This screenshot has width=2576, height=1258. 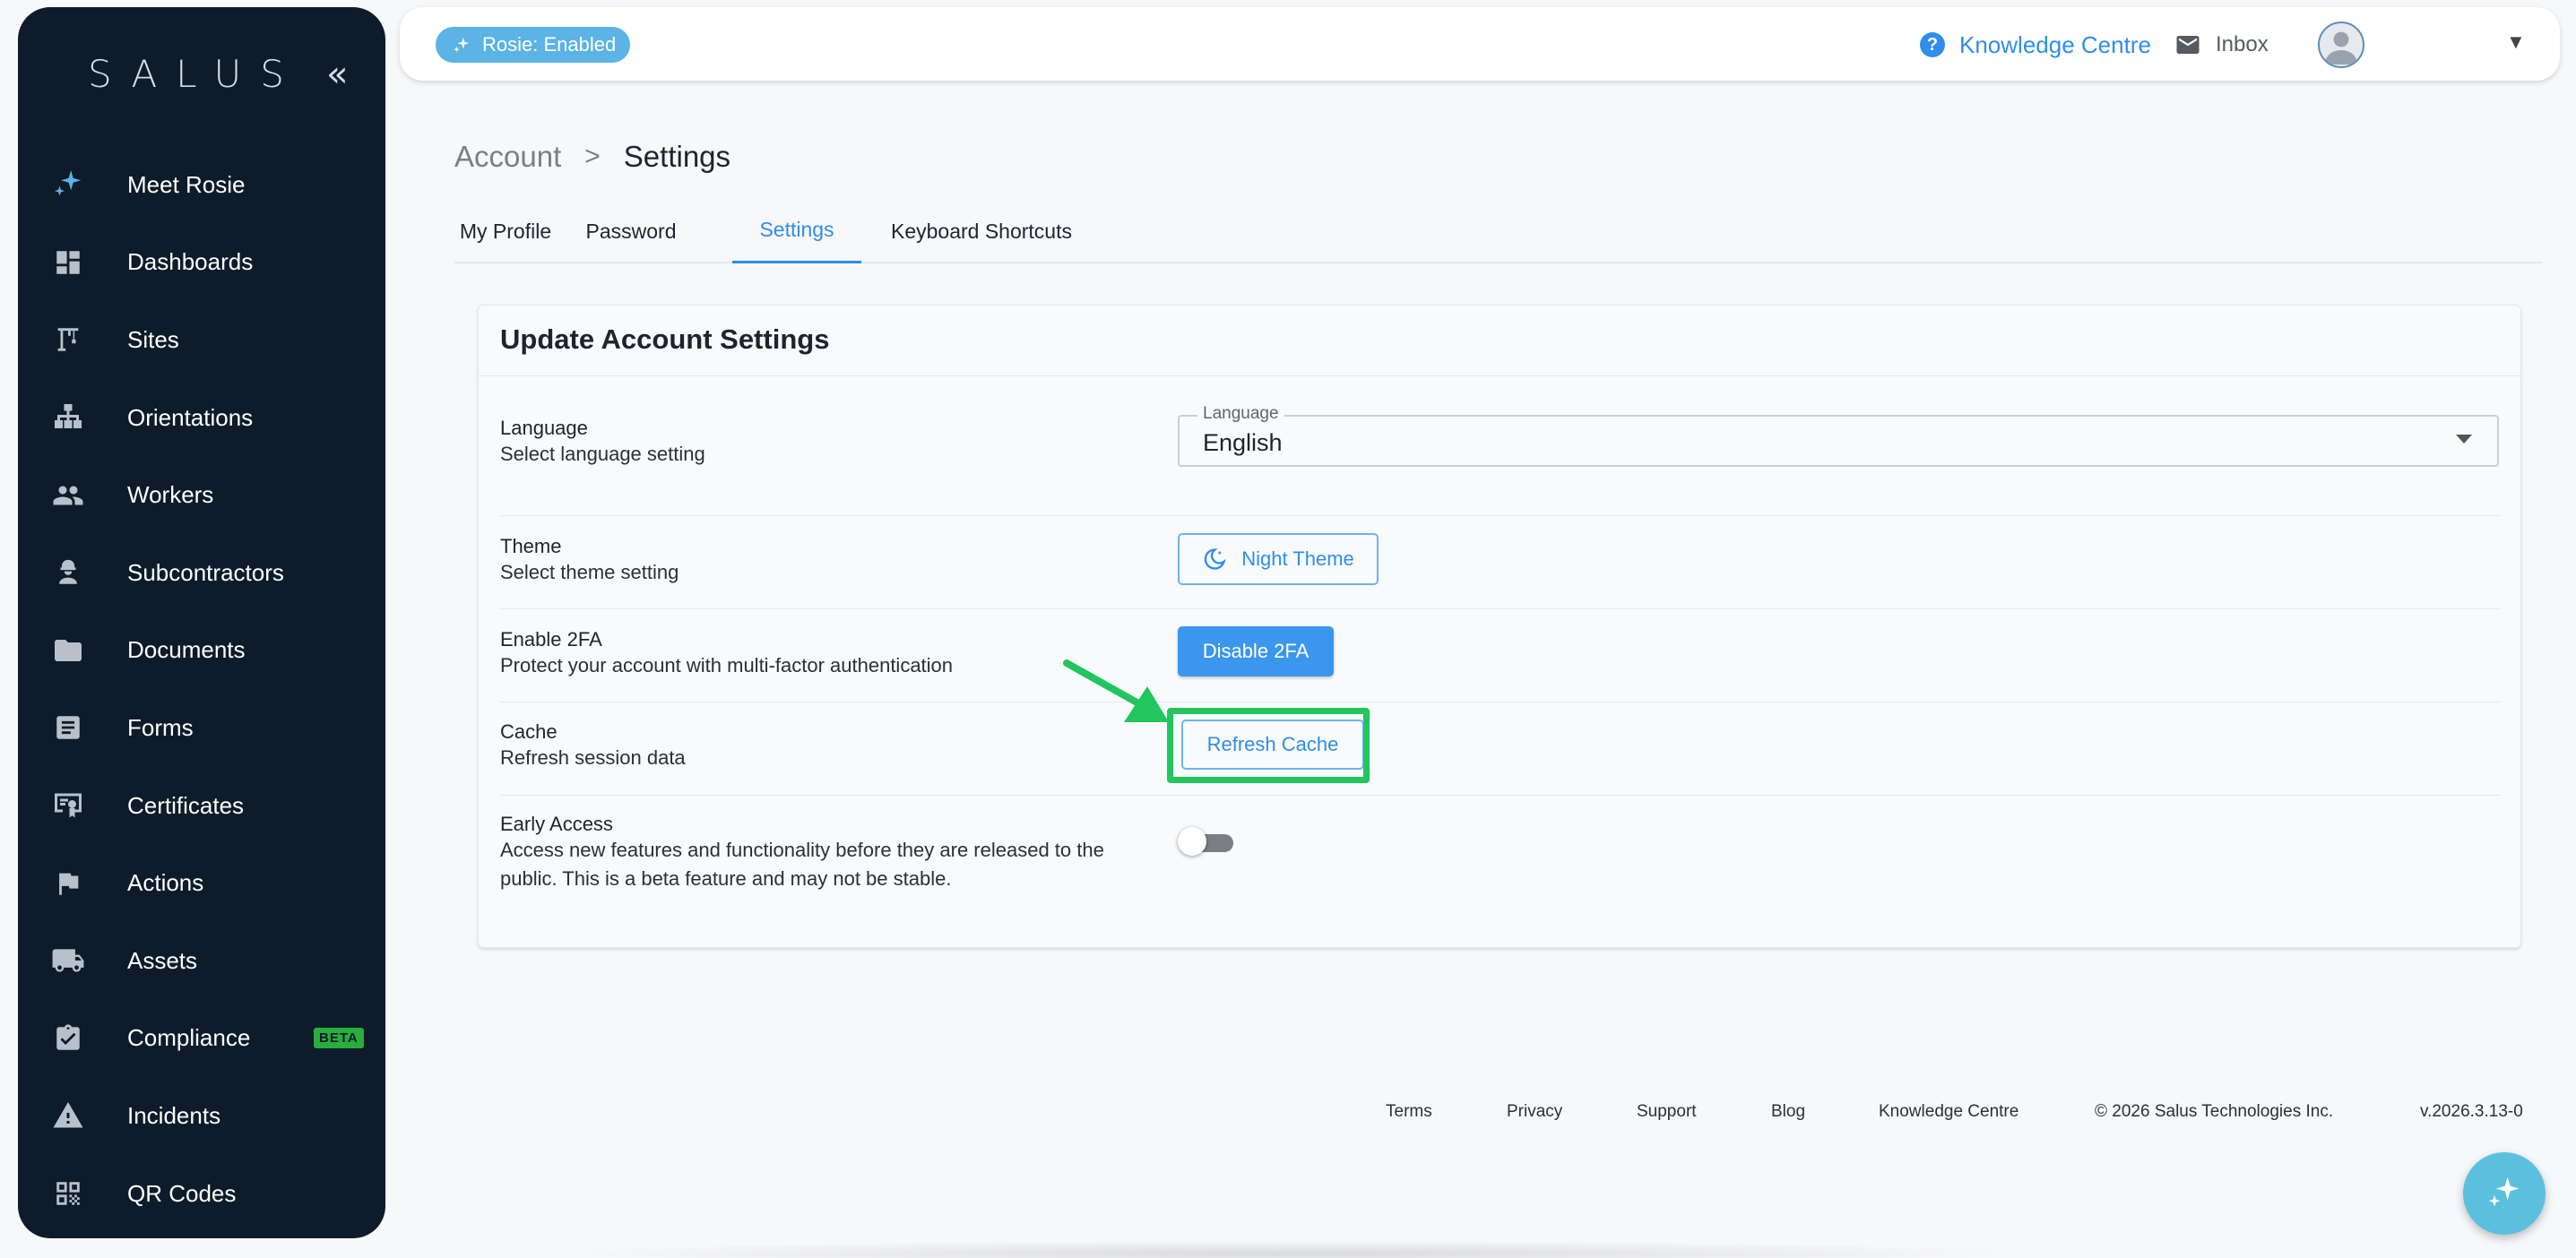 What do you see at coordinates (1948, 1112) in the screenshot?
I see `footer-link-knowledge-centre: Knowledge Centre` at bounding box center [1948, 1112].